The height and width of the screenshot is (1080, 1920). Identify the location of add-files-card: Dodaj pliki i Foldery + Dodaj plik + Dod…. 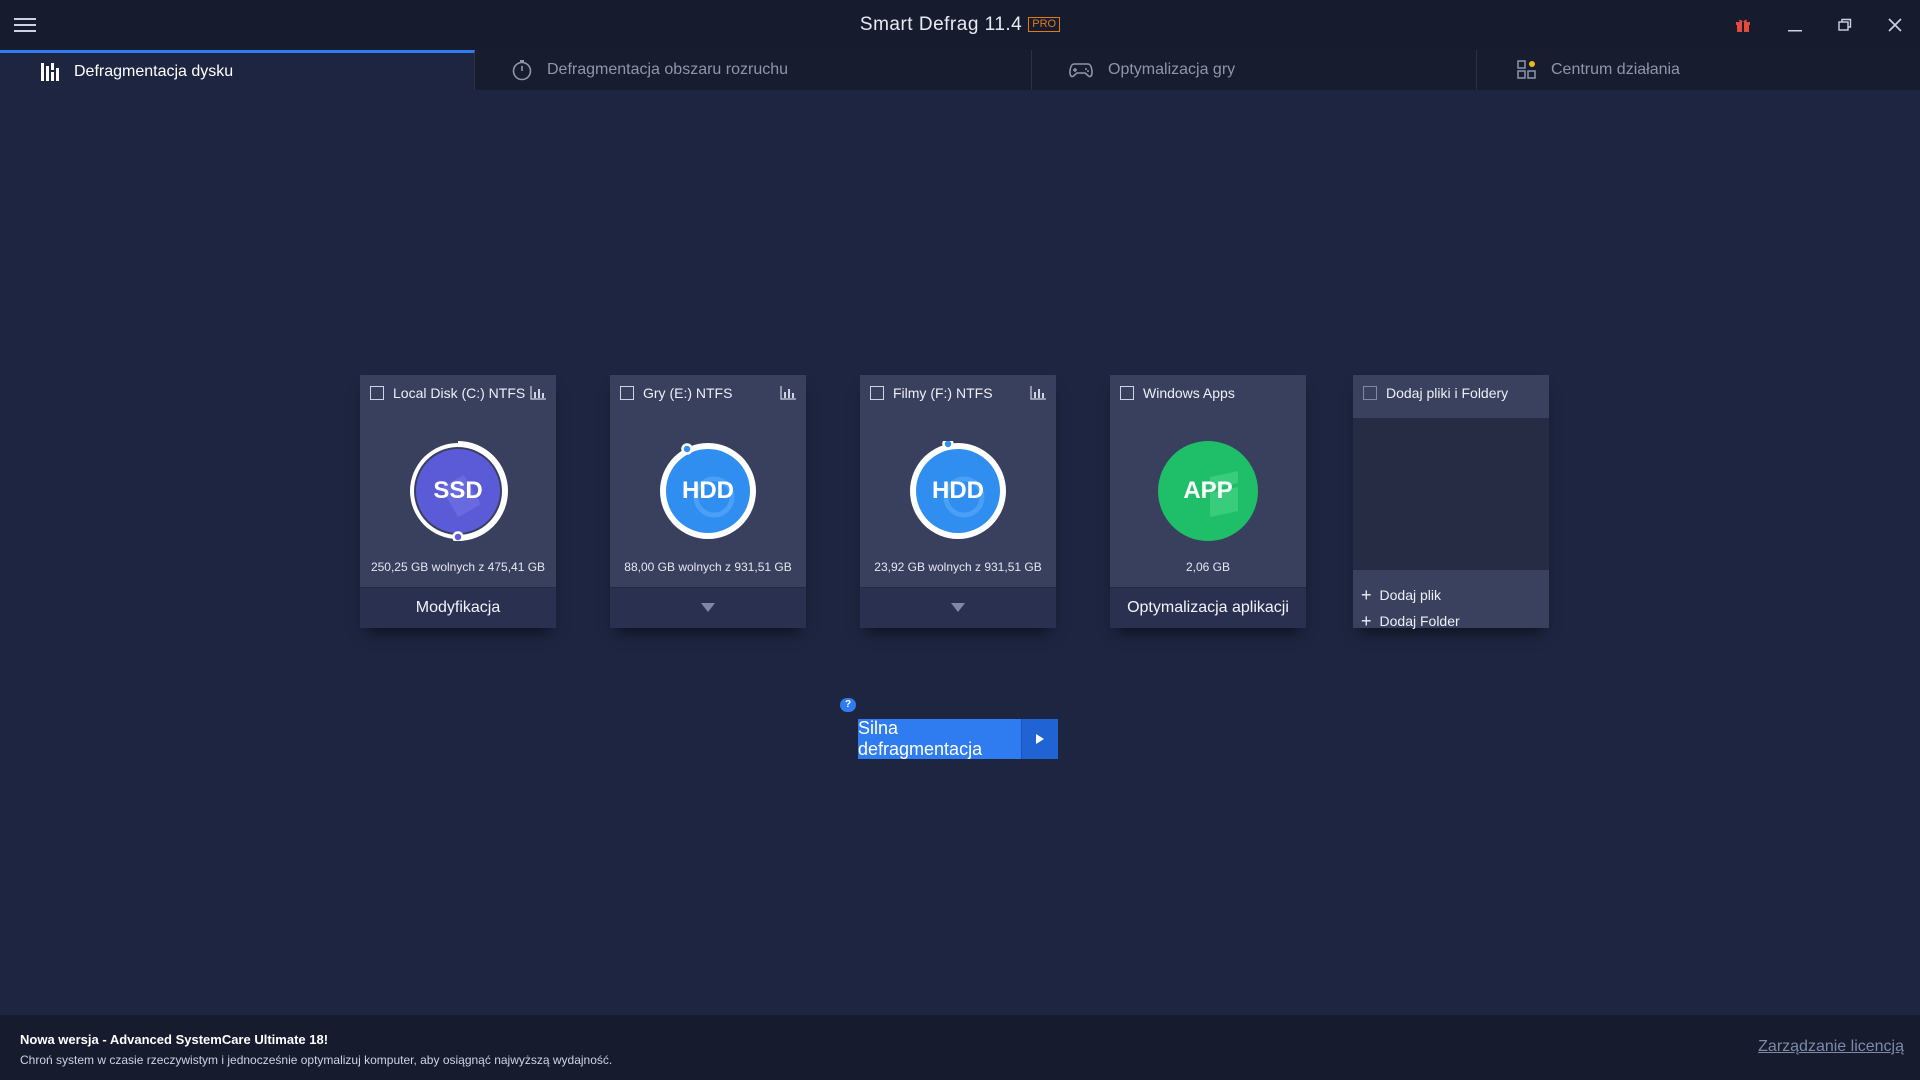
(1451, 502).